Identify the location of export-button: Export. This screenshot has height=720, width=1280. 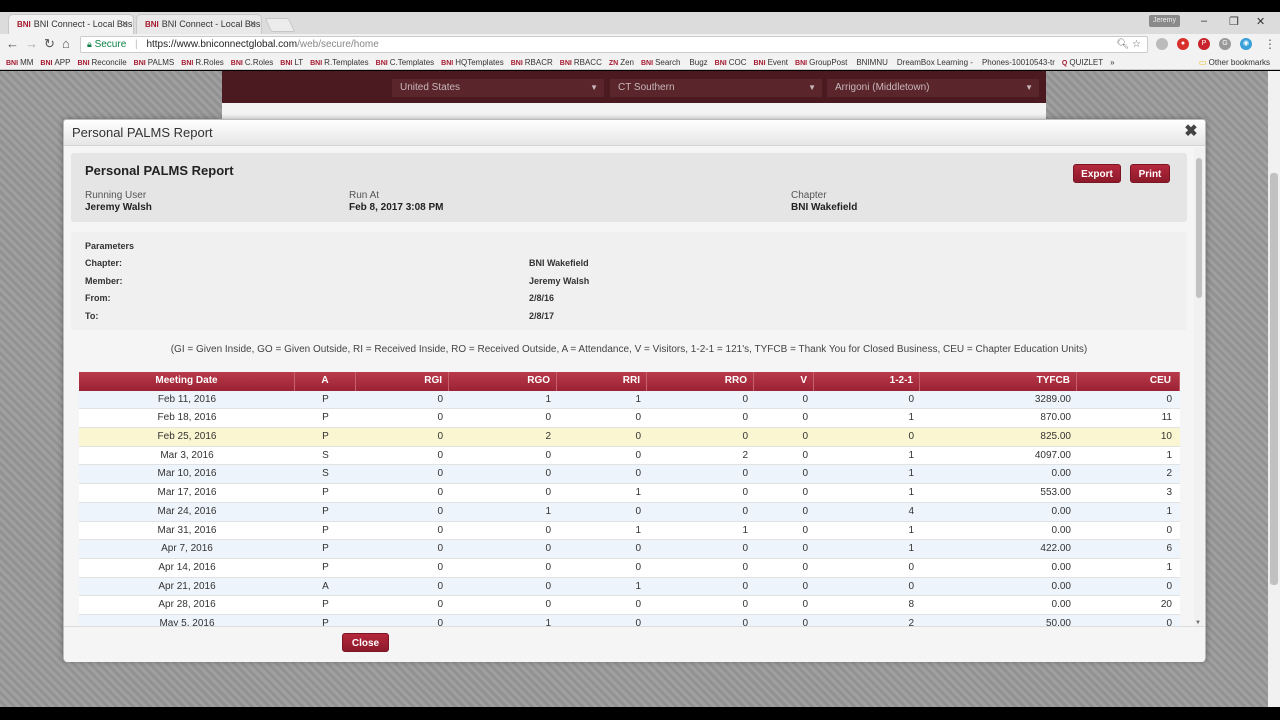
(1097, 173).